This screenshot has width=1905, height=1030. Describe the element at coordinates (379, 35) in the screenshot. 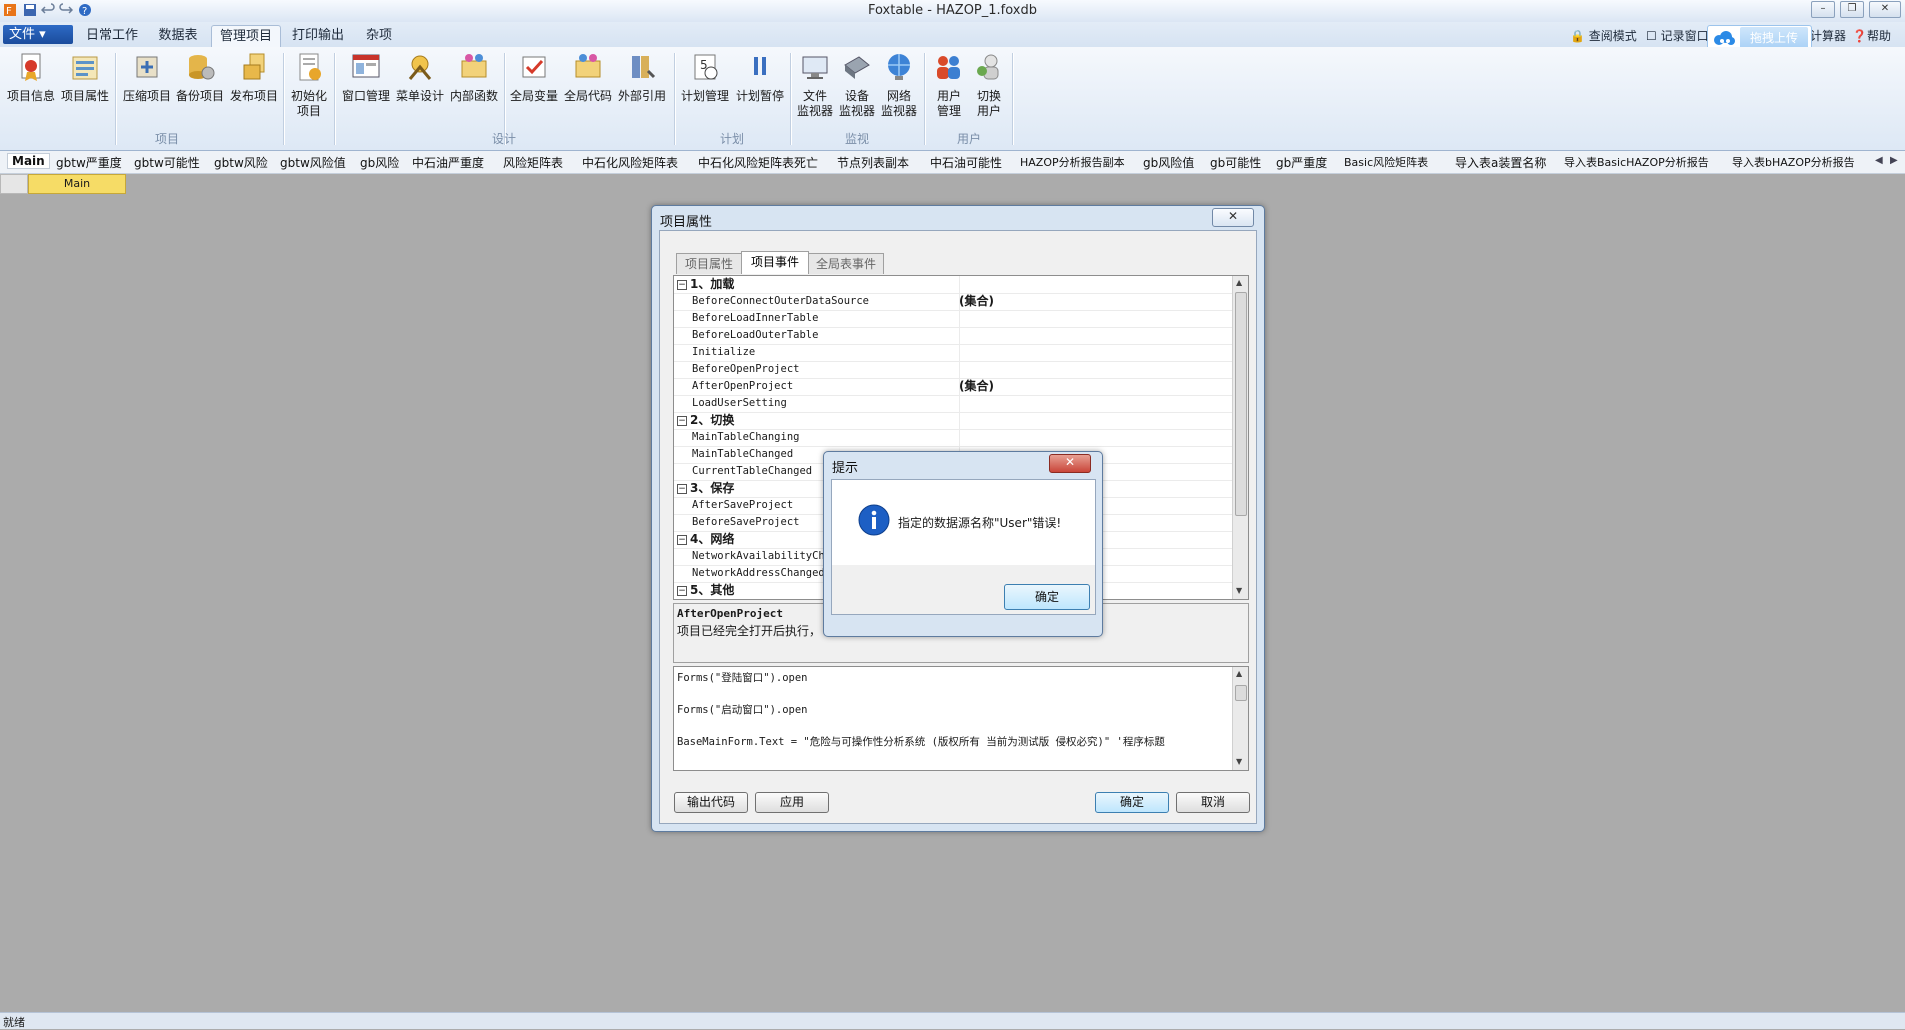

I see `tab-misc: 杂项` at that location.